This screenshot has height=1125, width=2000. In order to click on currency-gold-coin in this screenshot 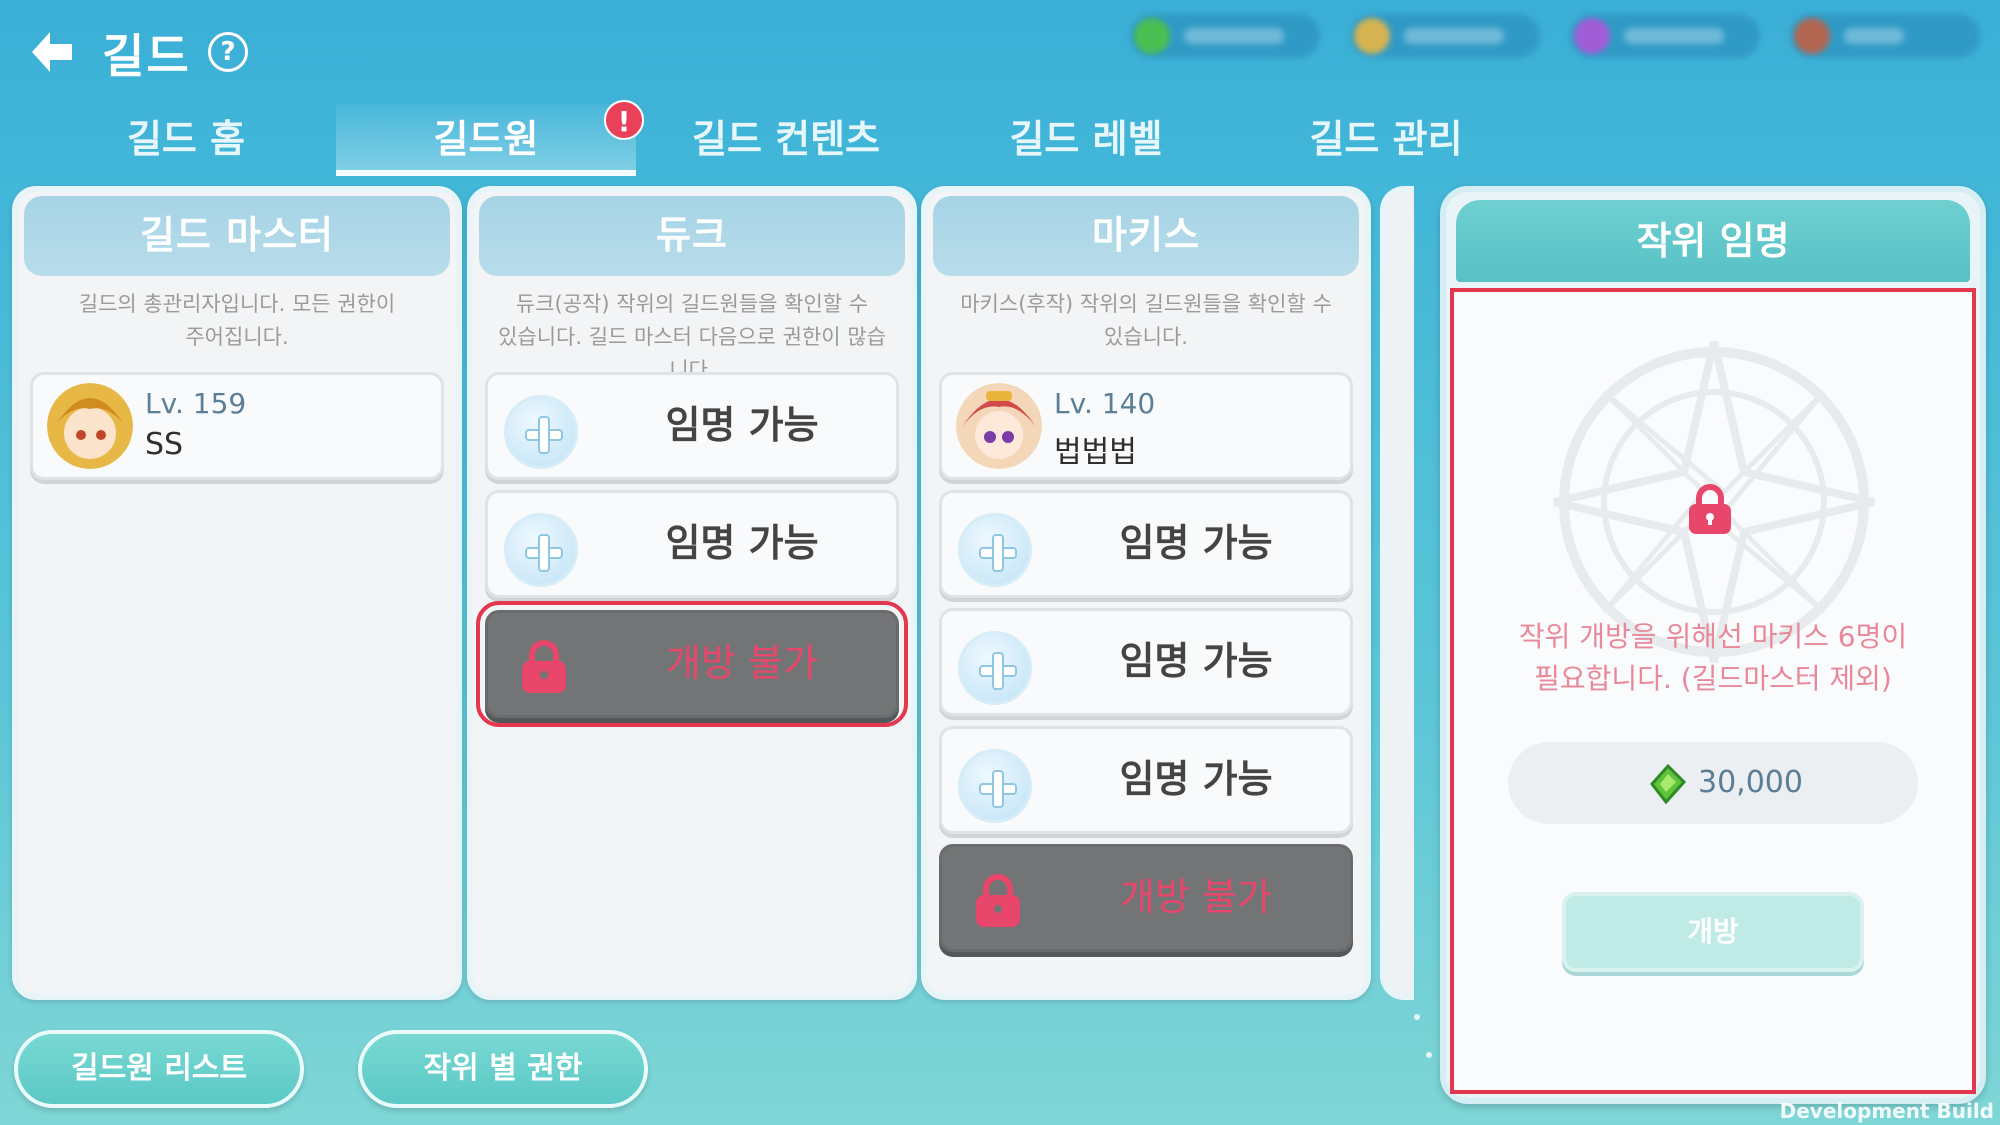, I will do `click(1445, 36)`.